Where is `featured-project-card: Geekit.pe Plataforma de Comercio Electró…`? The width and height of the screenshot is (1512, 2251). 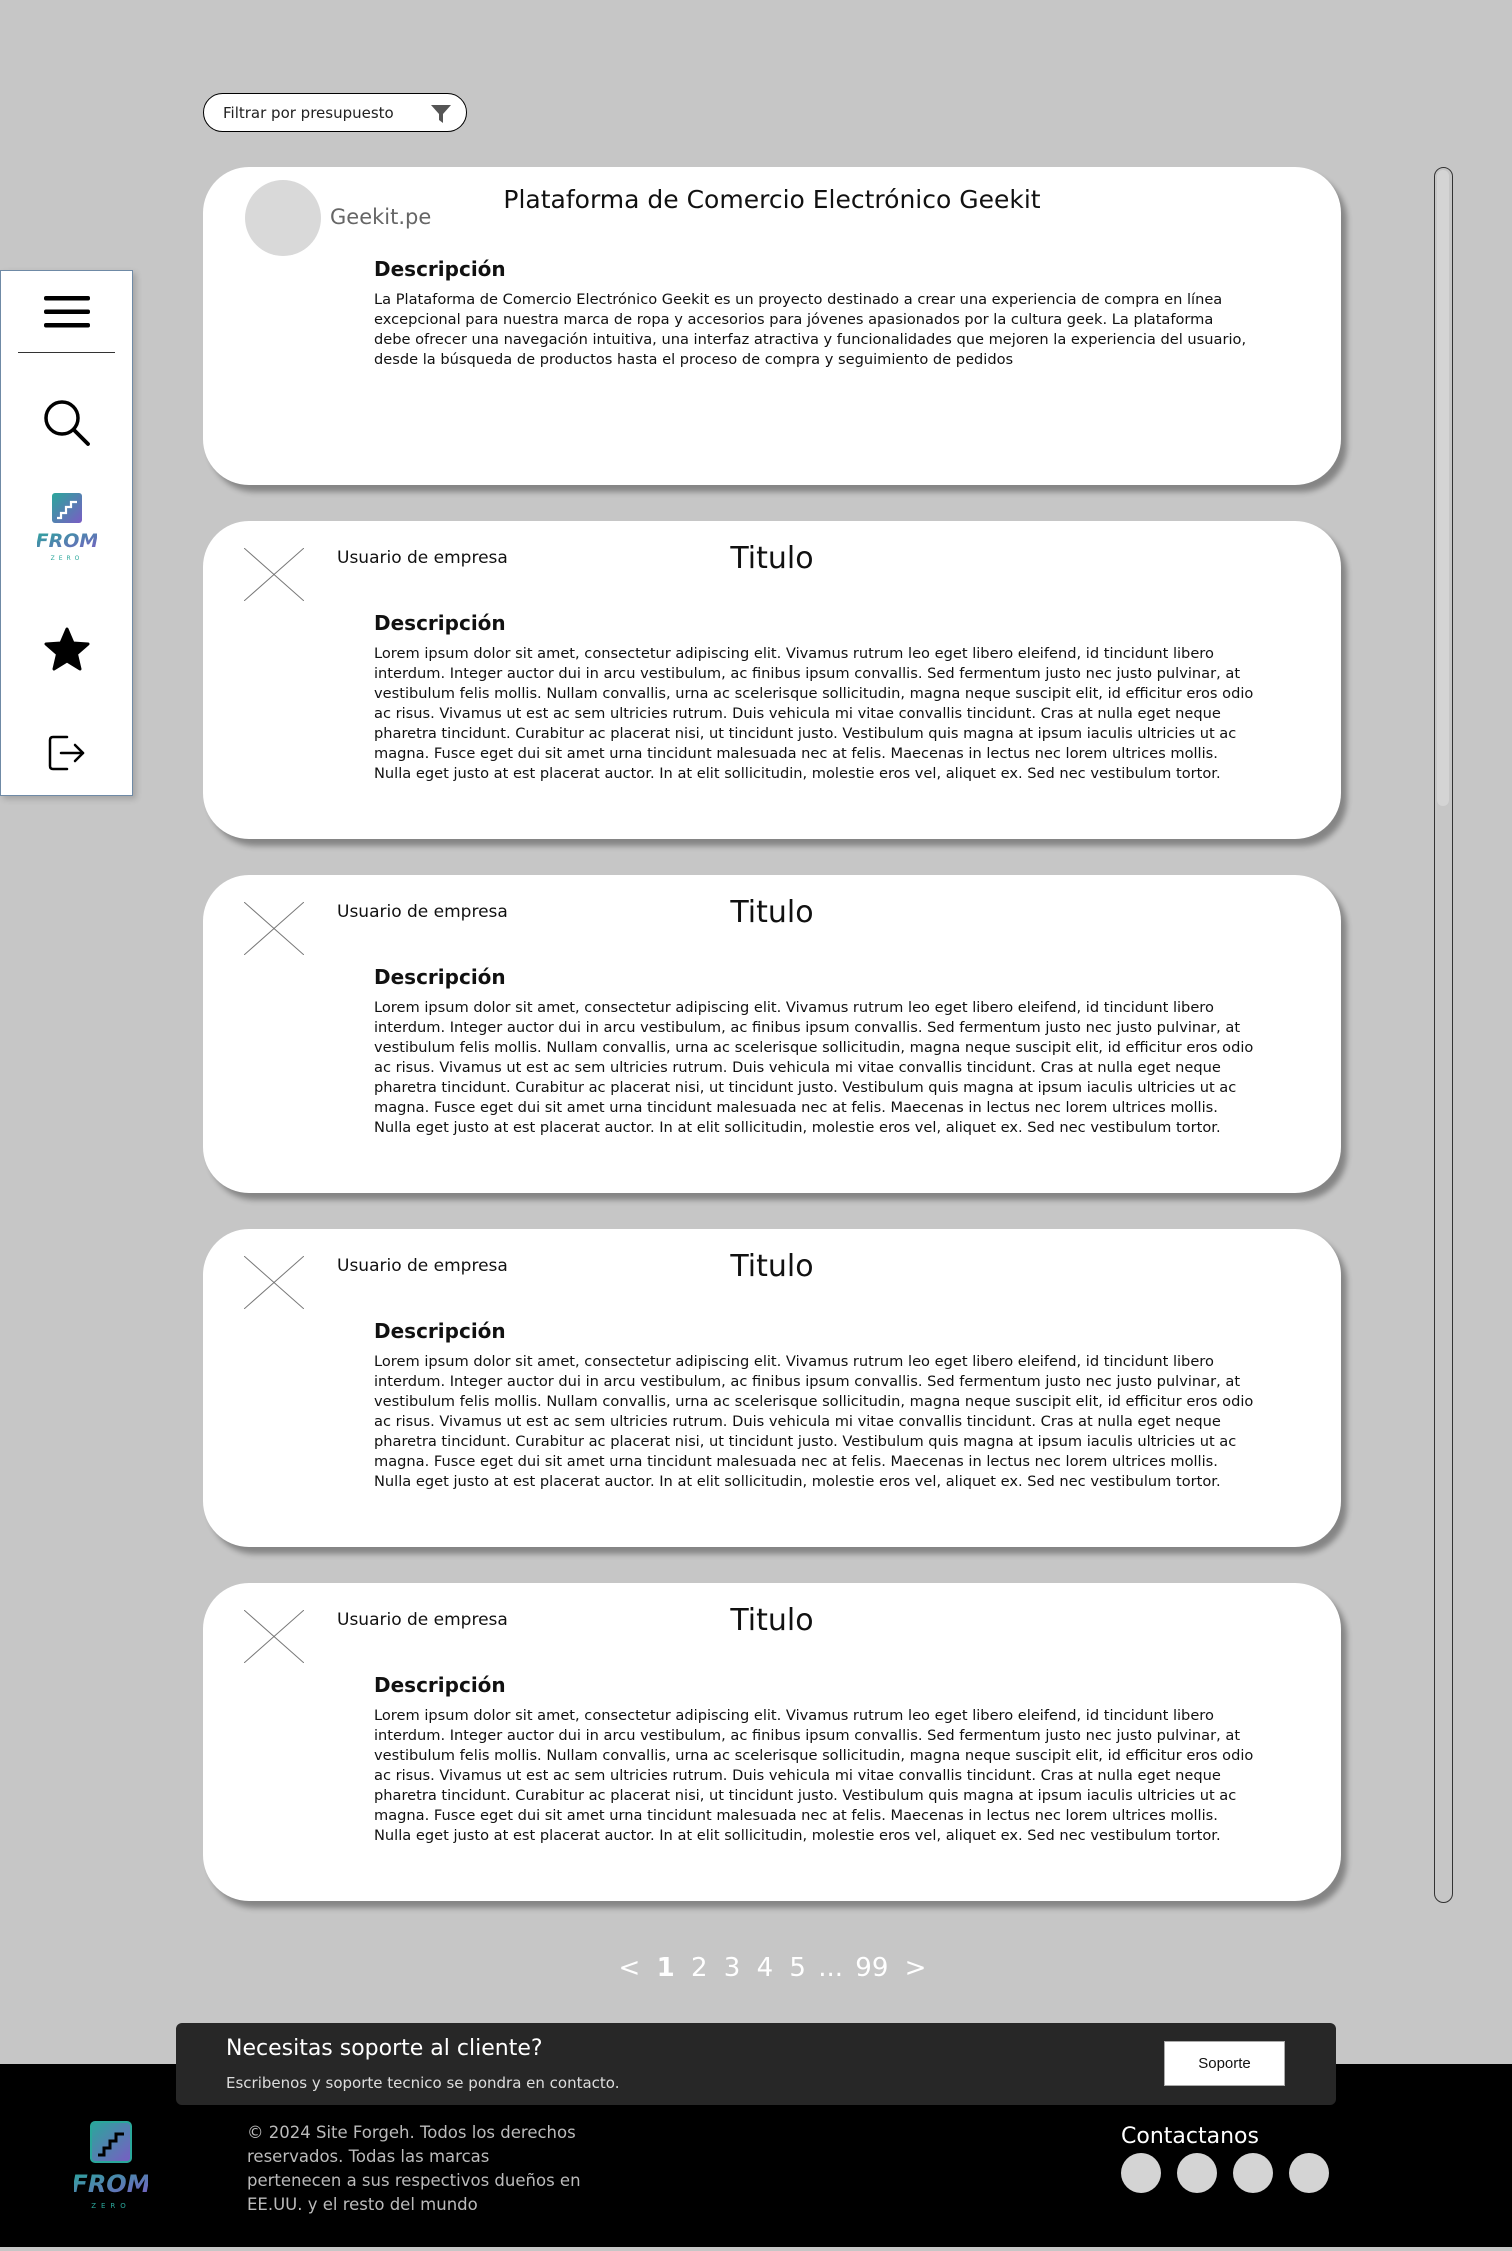 featured-project-card: Geekit.pe Plataforma de Comercio Electró… is located at coordinates (772, 326).